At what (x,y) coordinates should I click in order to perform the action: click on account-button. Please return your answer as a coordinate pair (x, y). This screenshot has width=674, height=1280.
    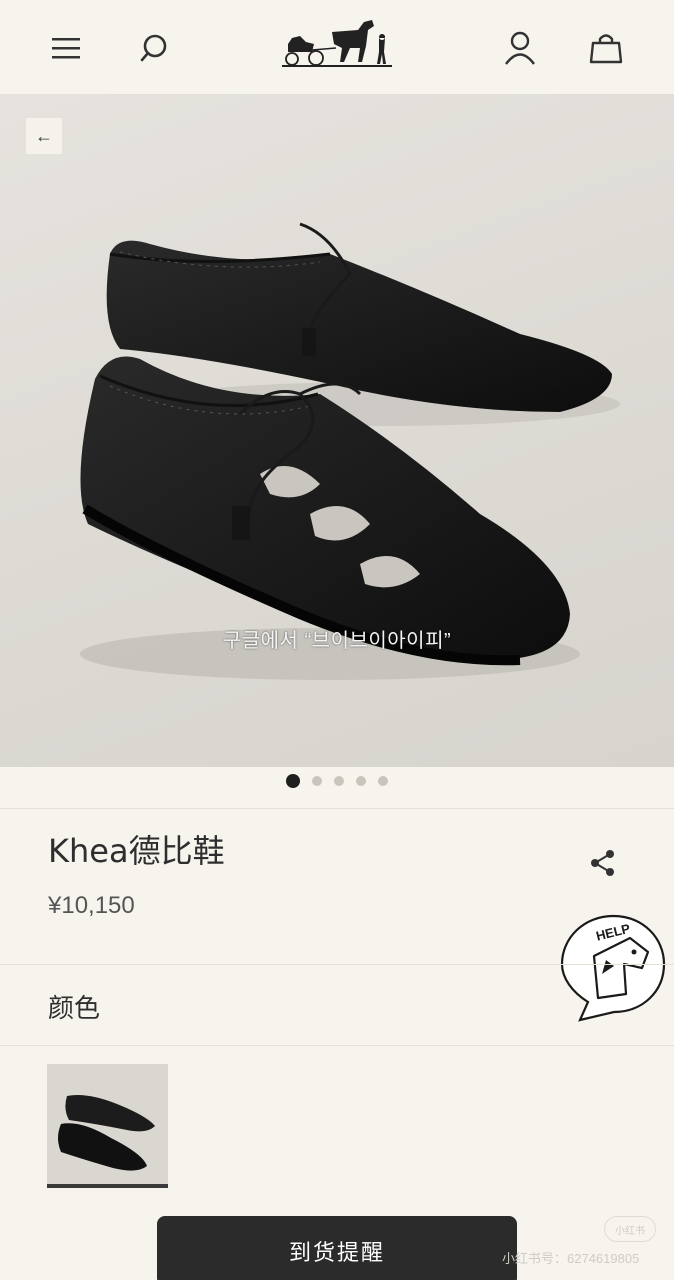
    Looking at the image, I should click on (520, 48).